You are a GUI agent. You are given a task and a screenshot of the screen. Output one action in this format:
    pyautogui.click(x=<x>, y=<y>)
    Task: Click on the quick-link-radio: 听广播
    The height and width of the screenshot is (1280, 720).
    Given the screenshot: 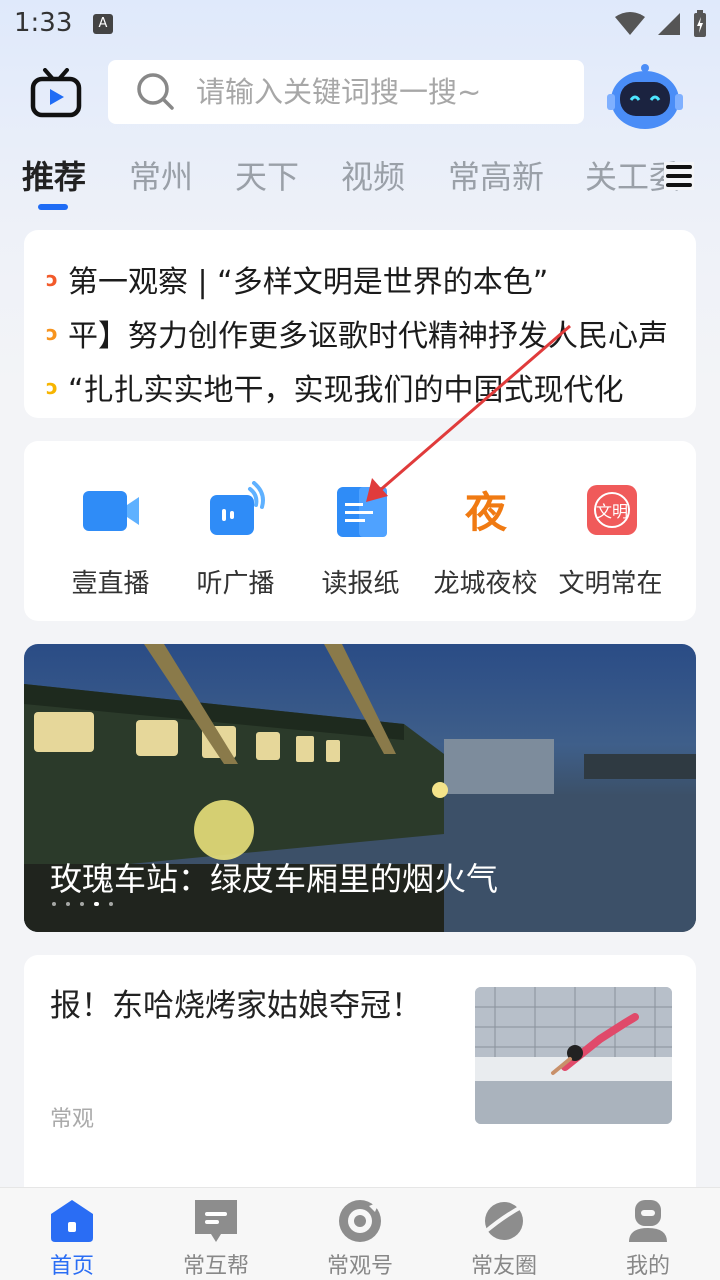 What is the action you would take?
    pyautogui.click(x=235, y=540)
    